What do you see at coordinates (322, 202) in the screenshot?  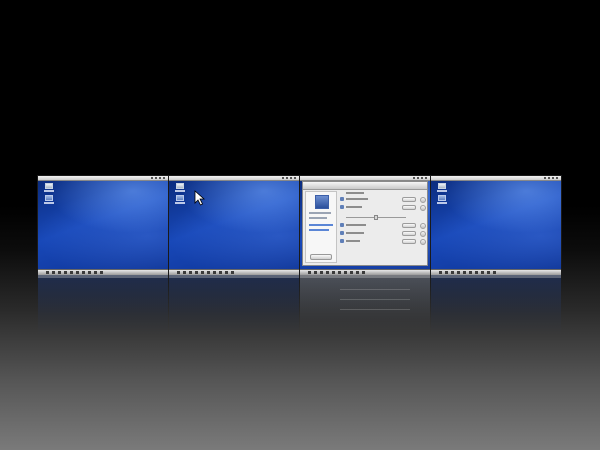 I see `preferences-icon` at bounding box center [322, 202].